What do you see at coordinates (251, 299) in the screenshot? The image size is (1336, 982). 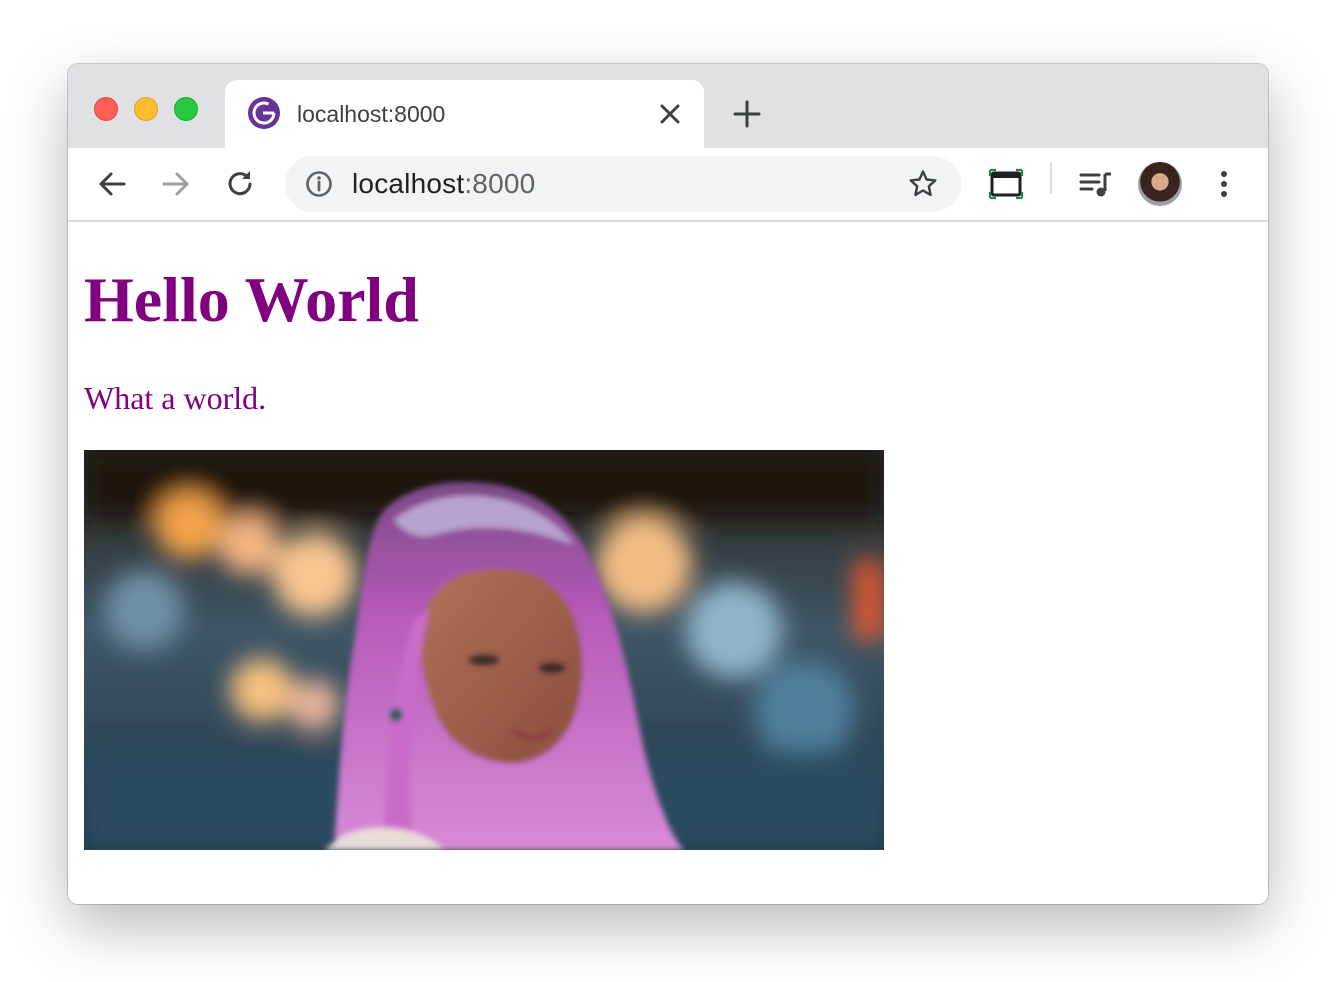 I see `page-heading: Hello World` at bounding box center [251, 299].